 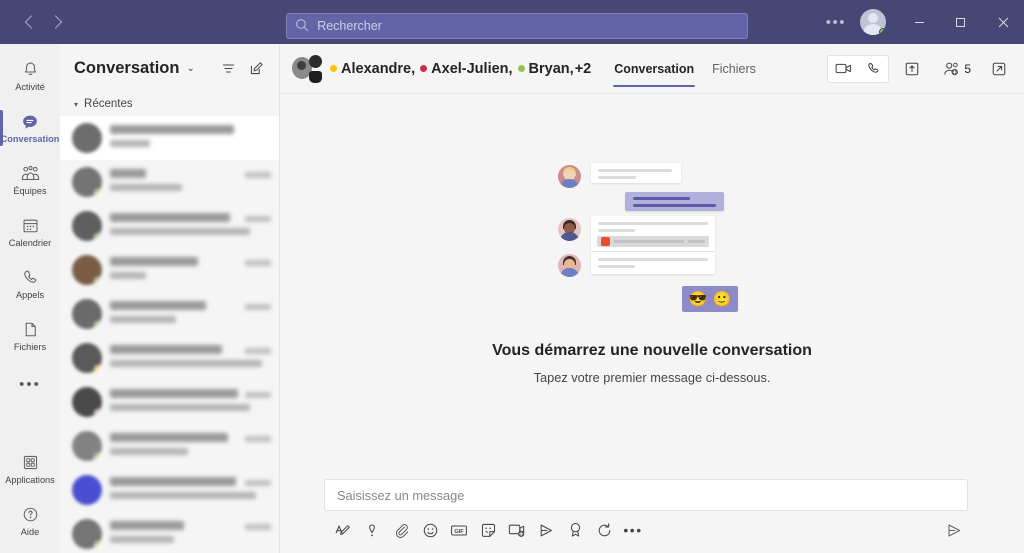 What do you see at coordinates (30, 469) in the screenshot?
I see `sidebar-item-applications: Applications` at bounding box center [30, 469].